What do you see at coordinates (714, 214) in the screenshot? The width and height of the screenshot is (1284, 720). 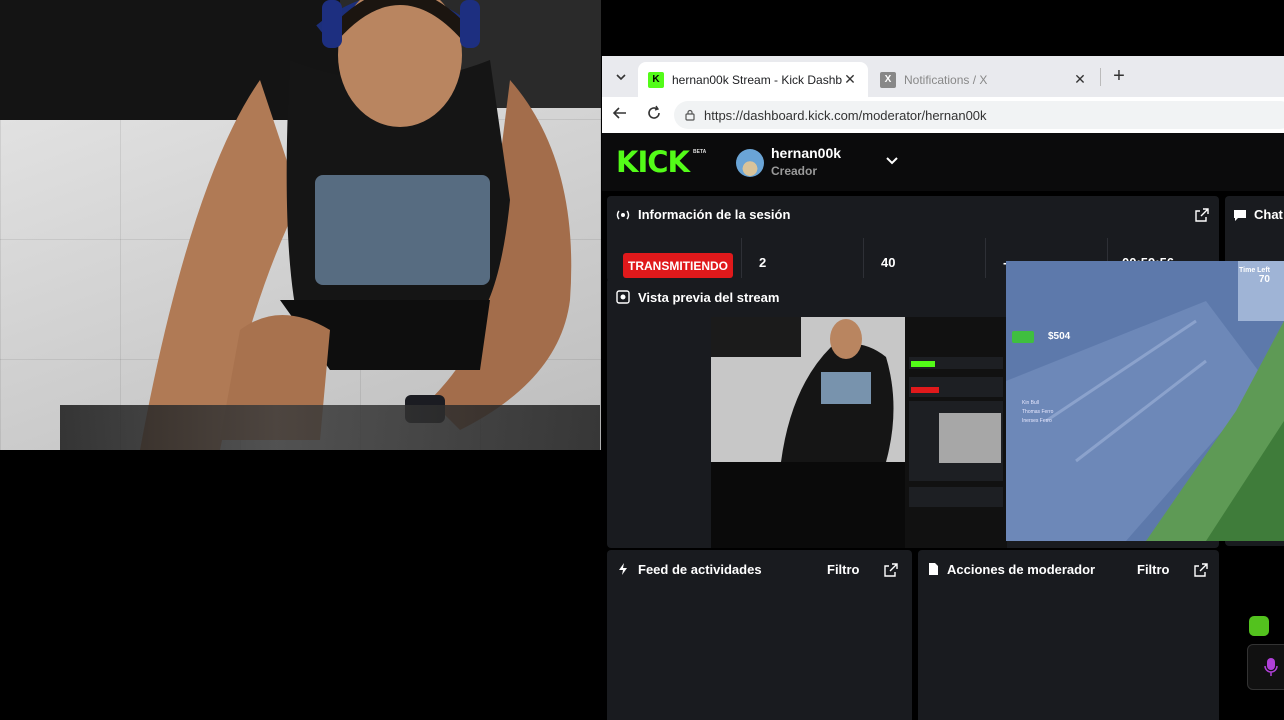 I see `panel-title: Información de la sesión` at bounding box center [714, 214].